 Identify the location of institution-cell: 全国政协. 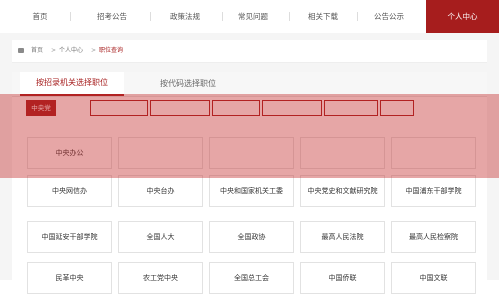
(251, 237).